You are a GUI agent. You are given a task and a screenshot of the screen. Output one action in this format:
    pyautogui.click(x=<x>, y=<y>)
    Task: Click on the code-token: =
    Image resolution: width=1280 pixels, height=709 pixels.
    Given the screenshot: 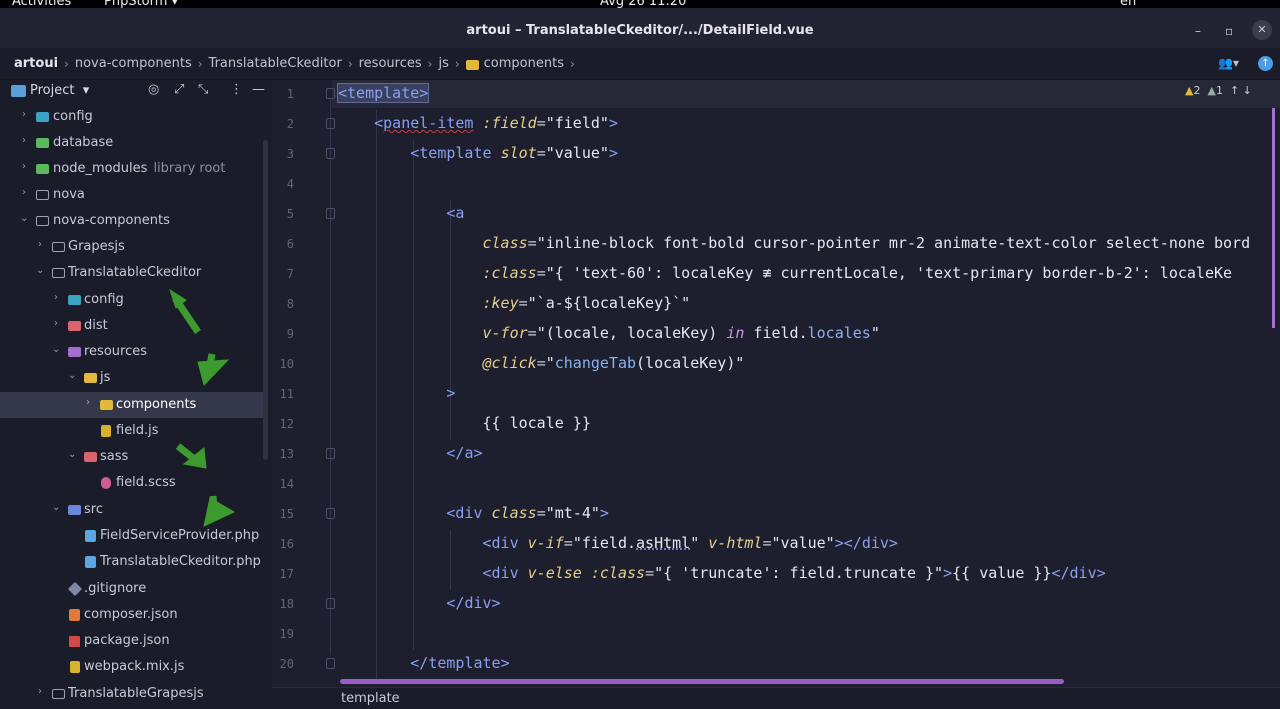 What is the action you would take?
    pyautogui.click(x=767, y=543)
    